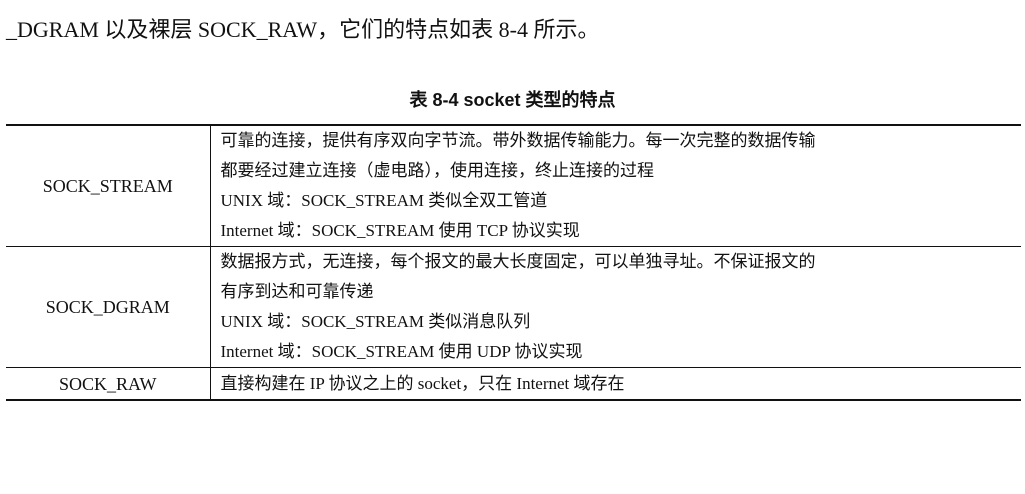  What do you see at coordinates (518, 140) in the screenshot?
I see `description-line: 可靠的连接，提供有序双向字节流。带外数据传输能力。每一次完整的数据传输` at bounding box center [518, 140].